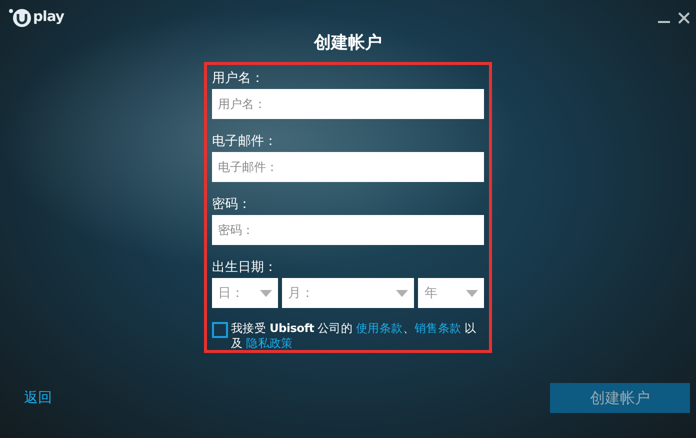 This screenshot has height=438, width=696. I want to click on checkbox, so click(220, 330).